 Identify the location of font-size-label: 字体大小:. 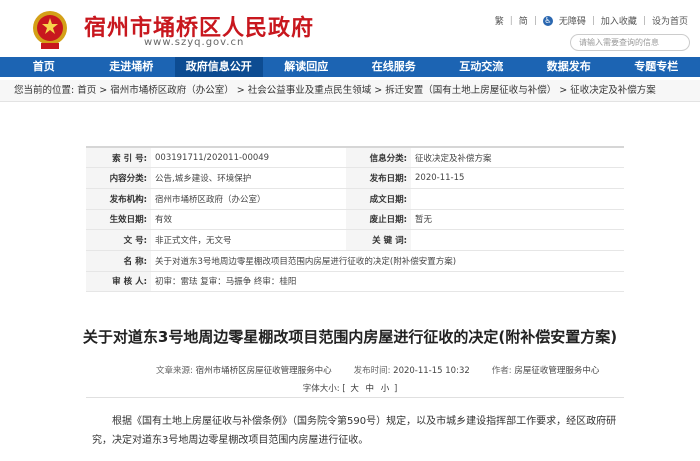
(321, 389).